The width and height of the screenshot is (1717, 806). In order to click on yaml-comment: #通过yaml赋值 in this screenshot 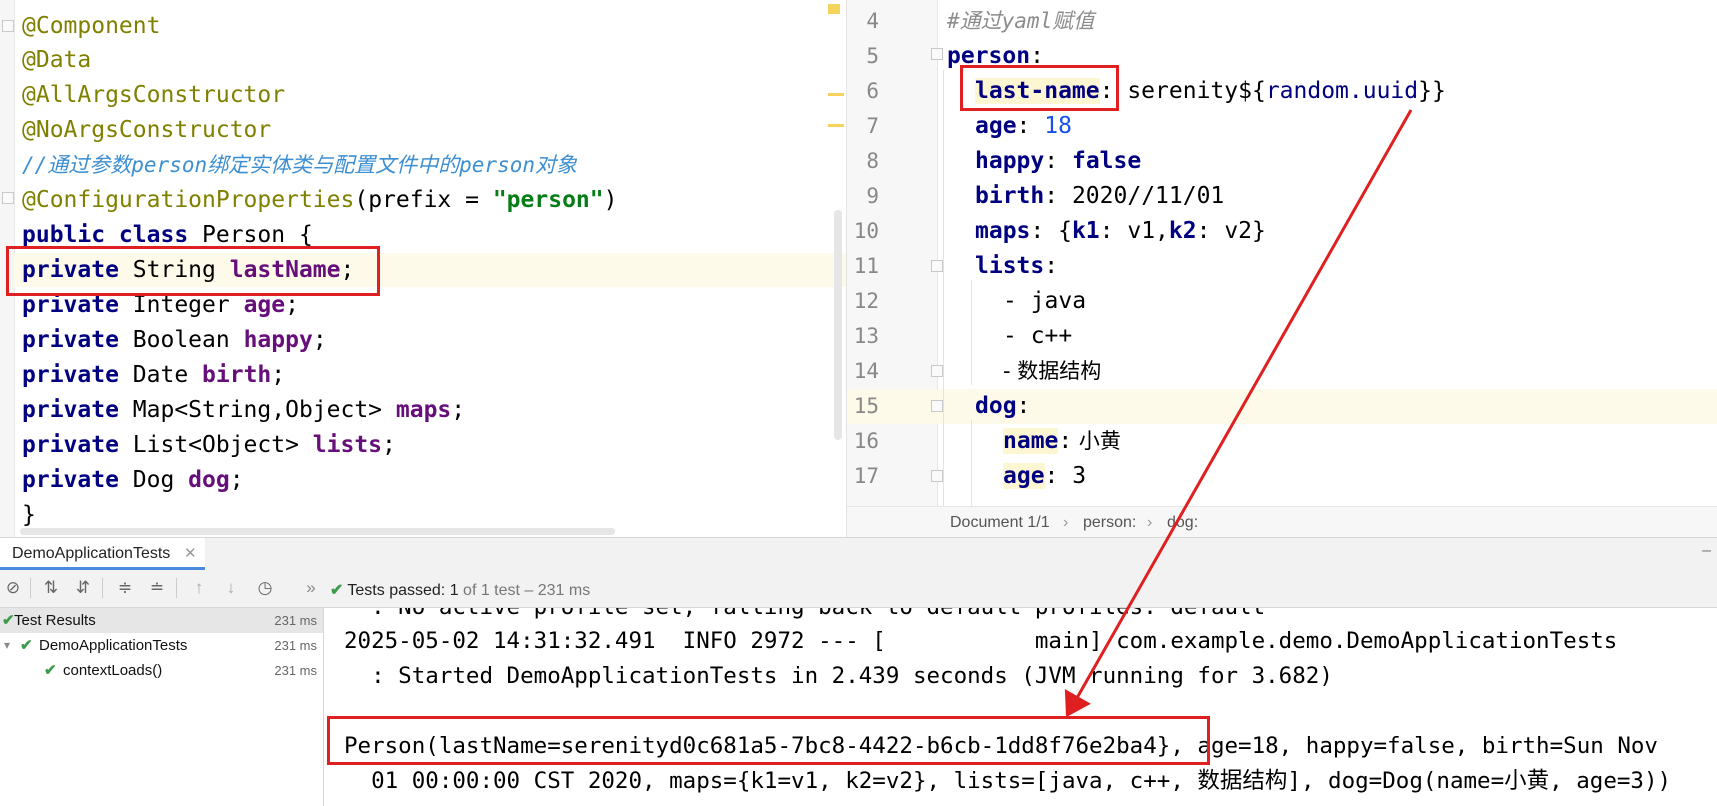, I will do `click(1021, 21)`.